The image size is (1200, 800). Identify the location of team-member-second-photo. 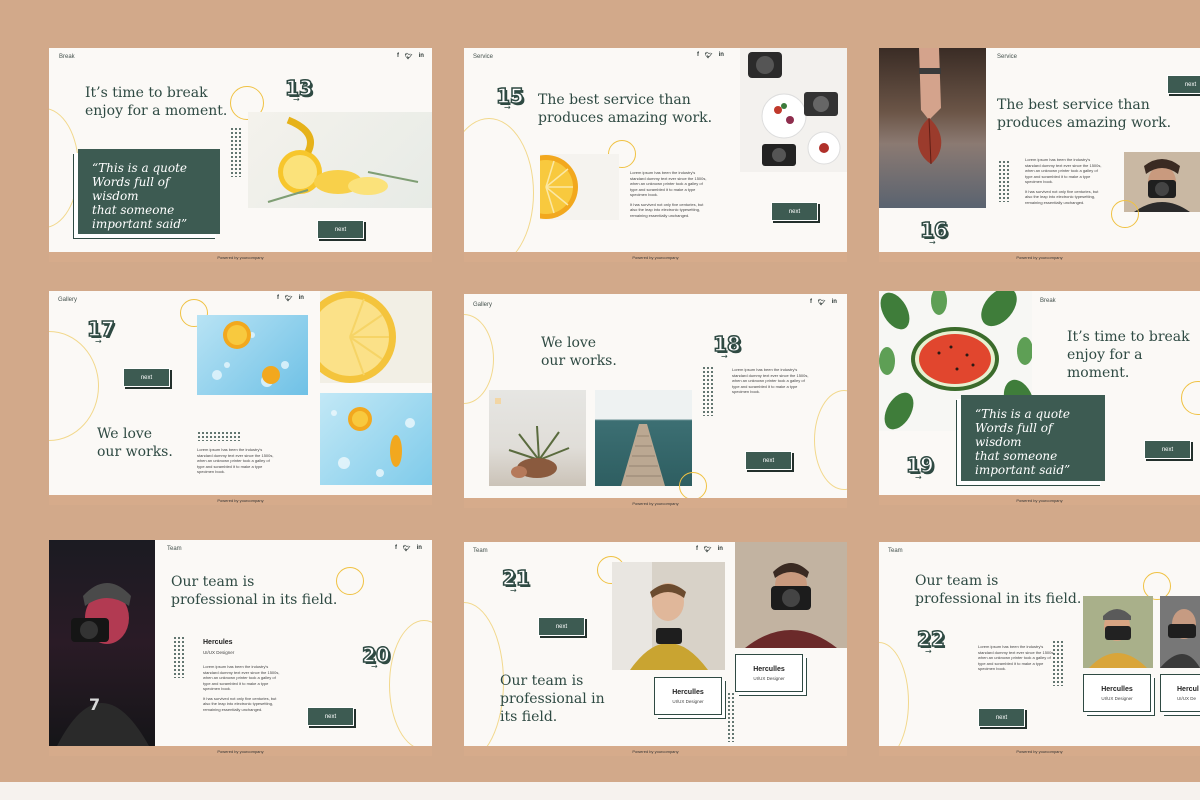
(1180, 632).